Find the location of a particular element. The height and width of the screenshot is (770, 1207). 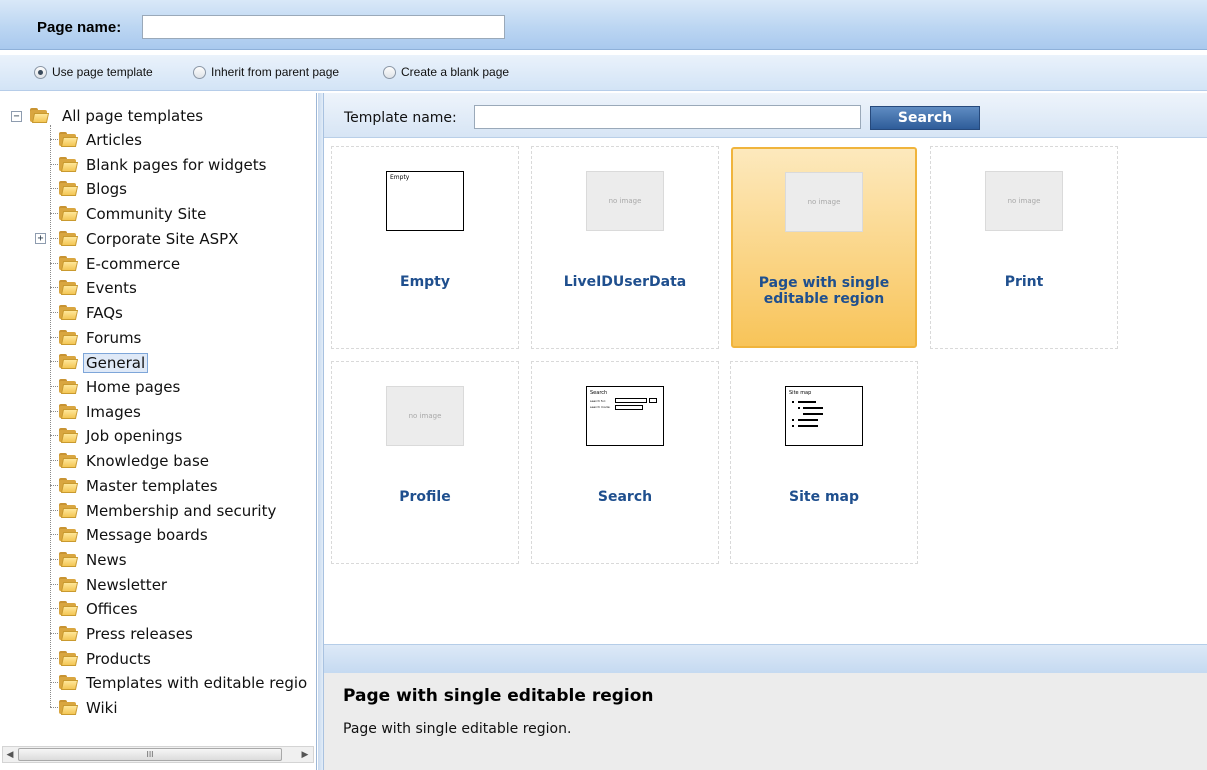

details-header-strip is located at coordinates (765, 658).